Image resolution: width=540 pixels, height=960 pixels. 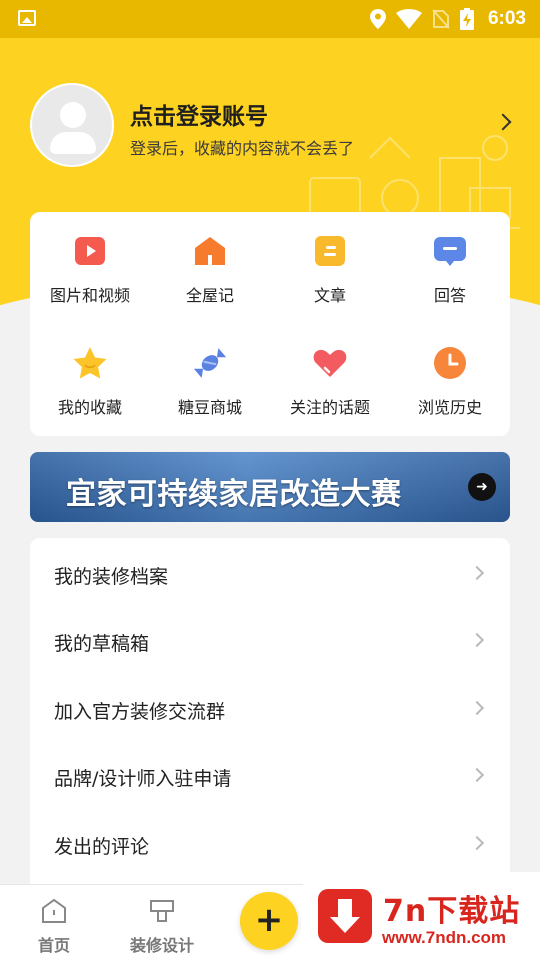 I want to click on menu-item-label: 我的草稿箱, so click(x=102, y=644).